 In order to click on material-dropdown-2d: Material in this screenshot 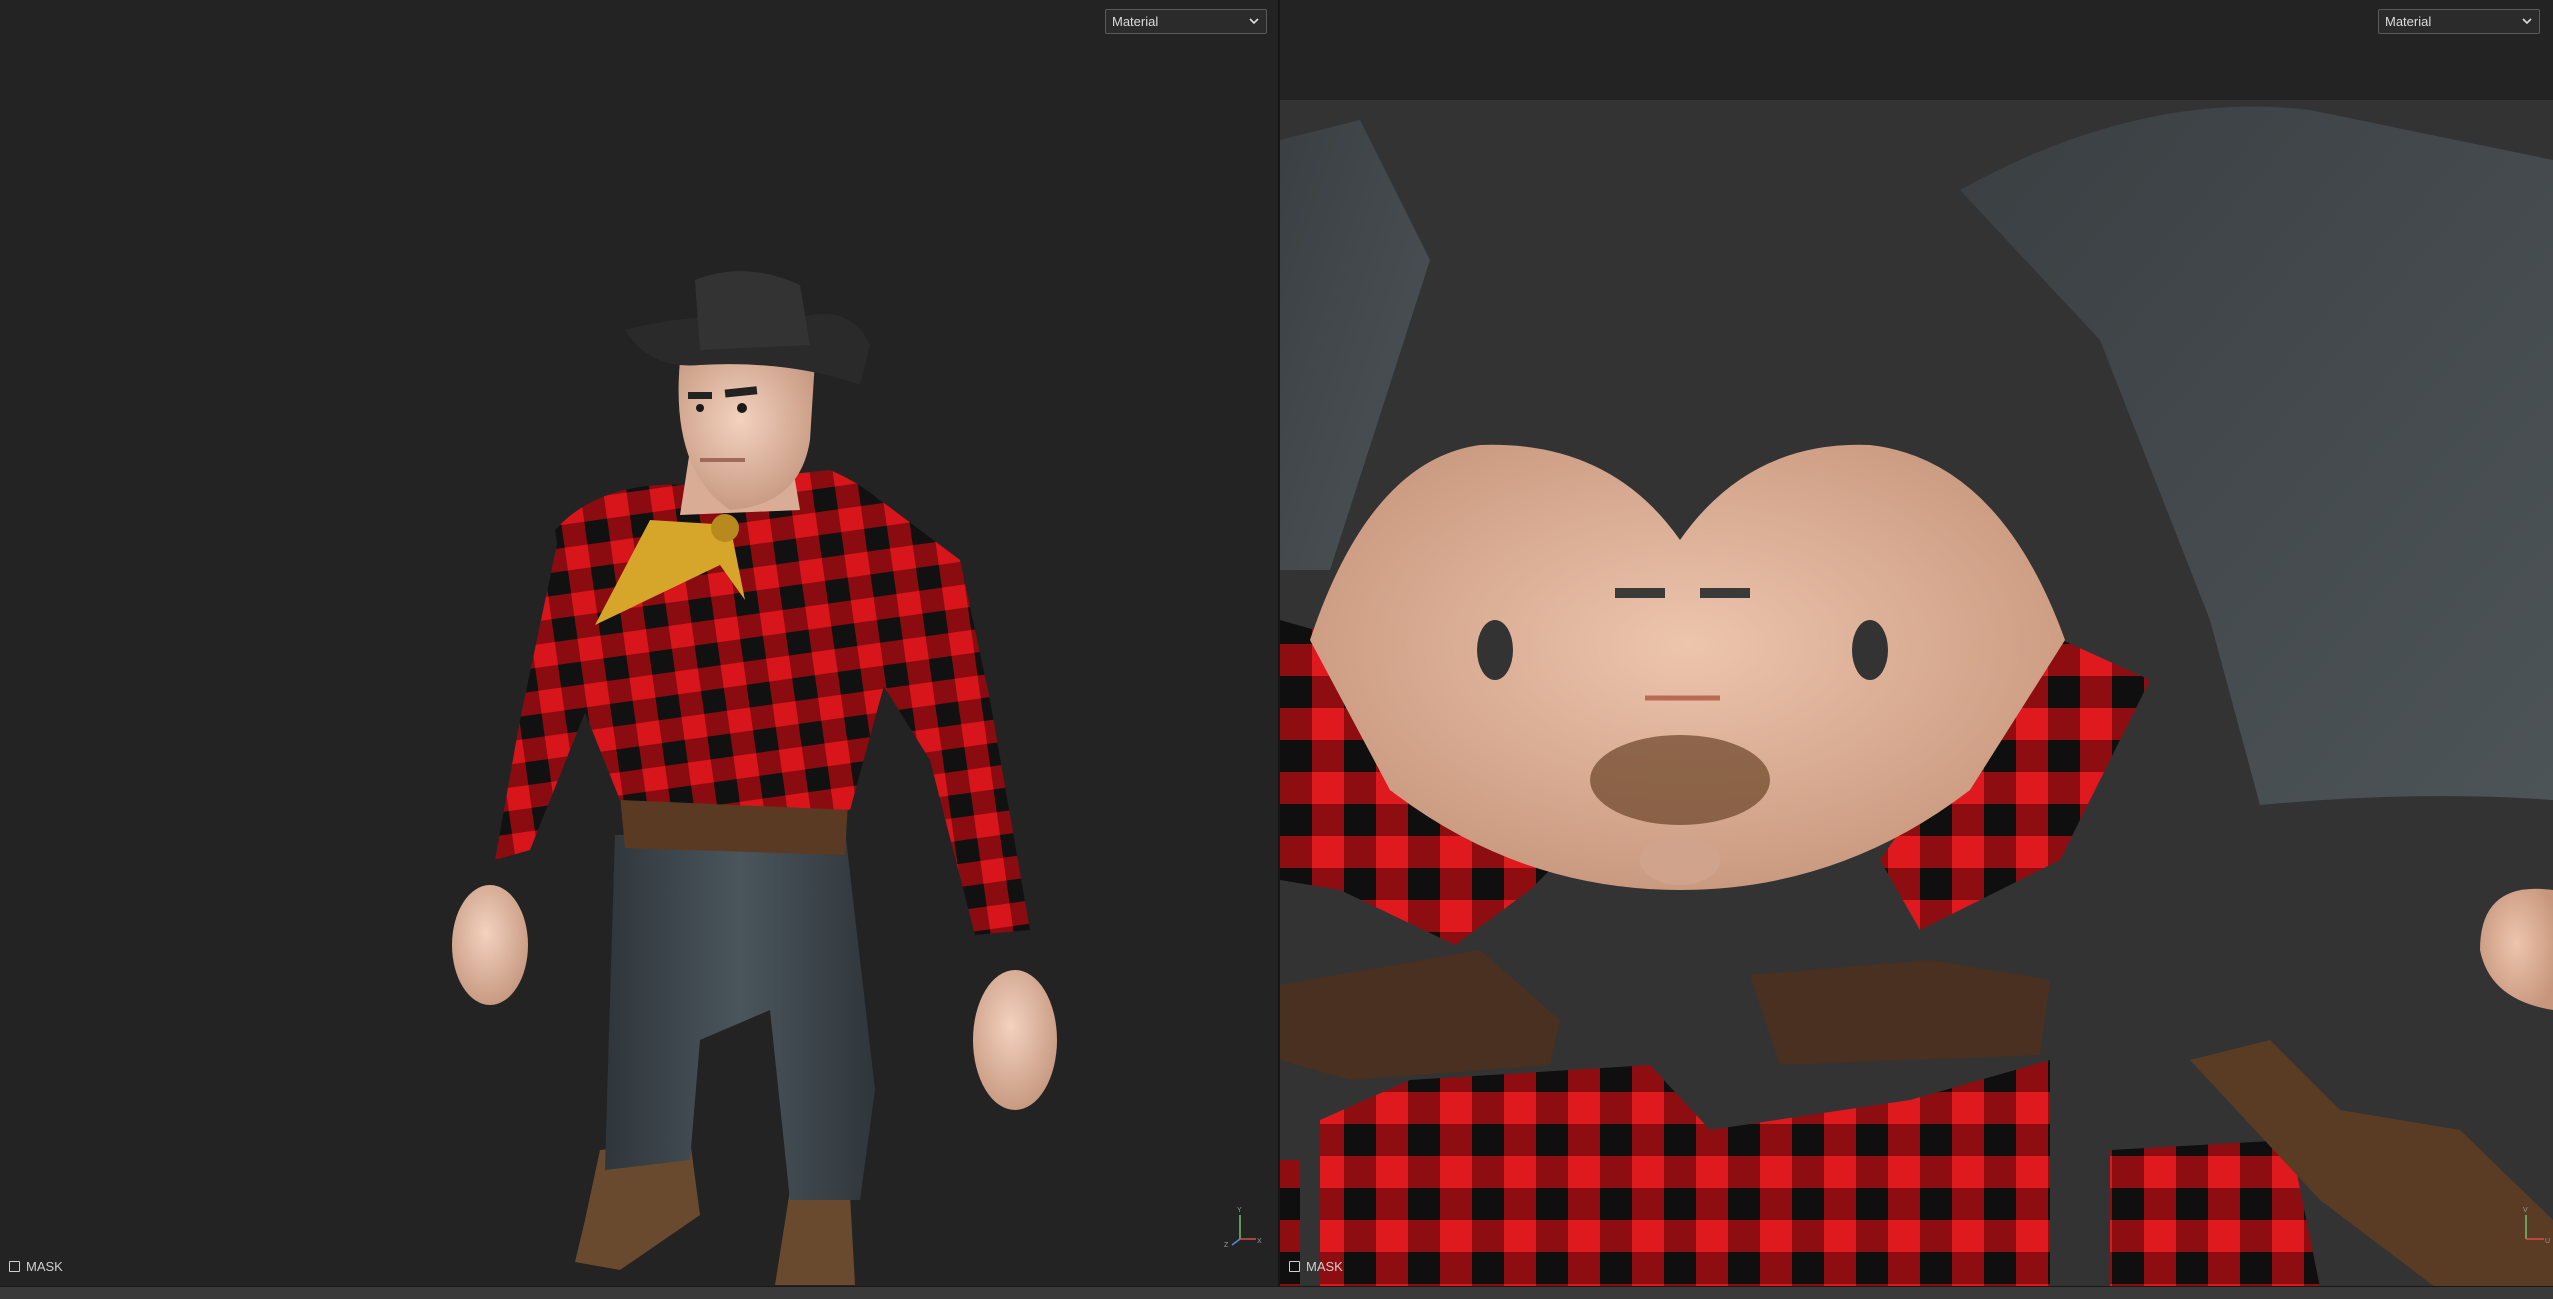, I will do `click(2459, 21)`.